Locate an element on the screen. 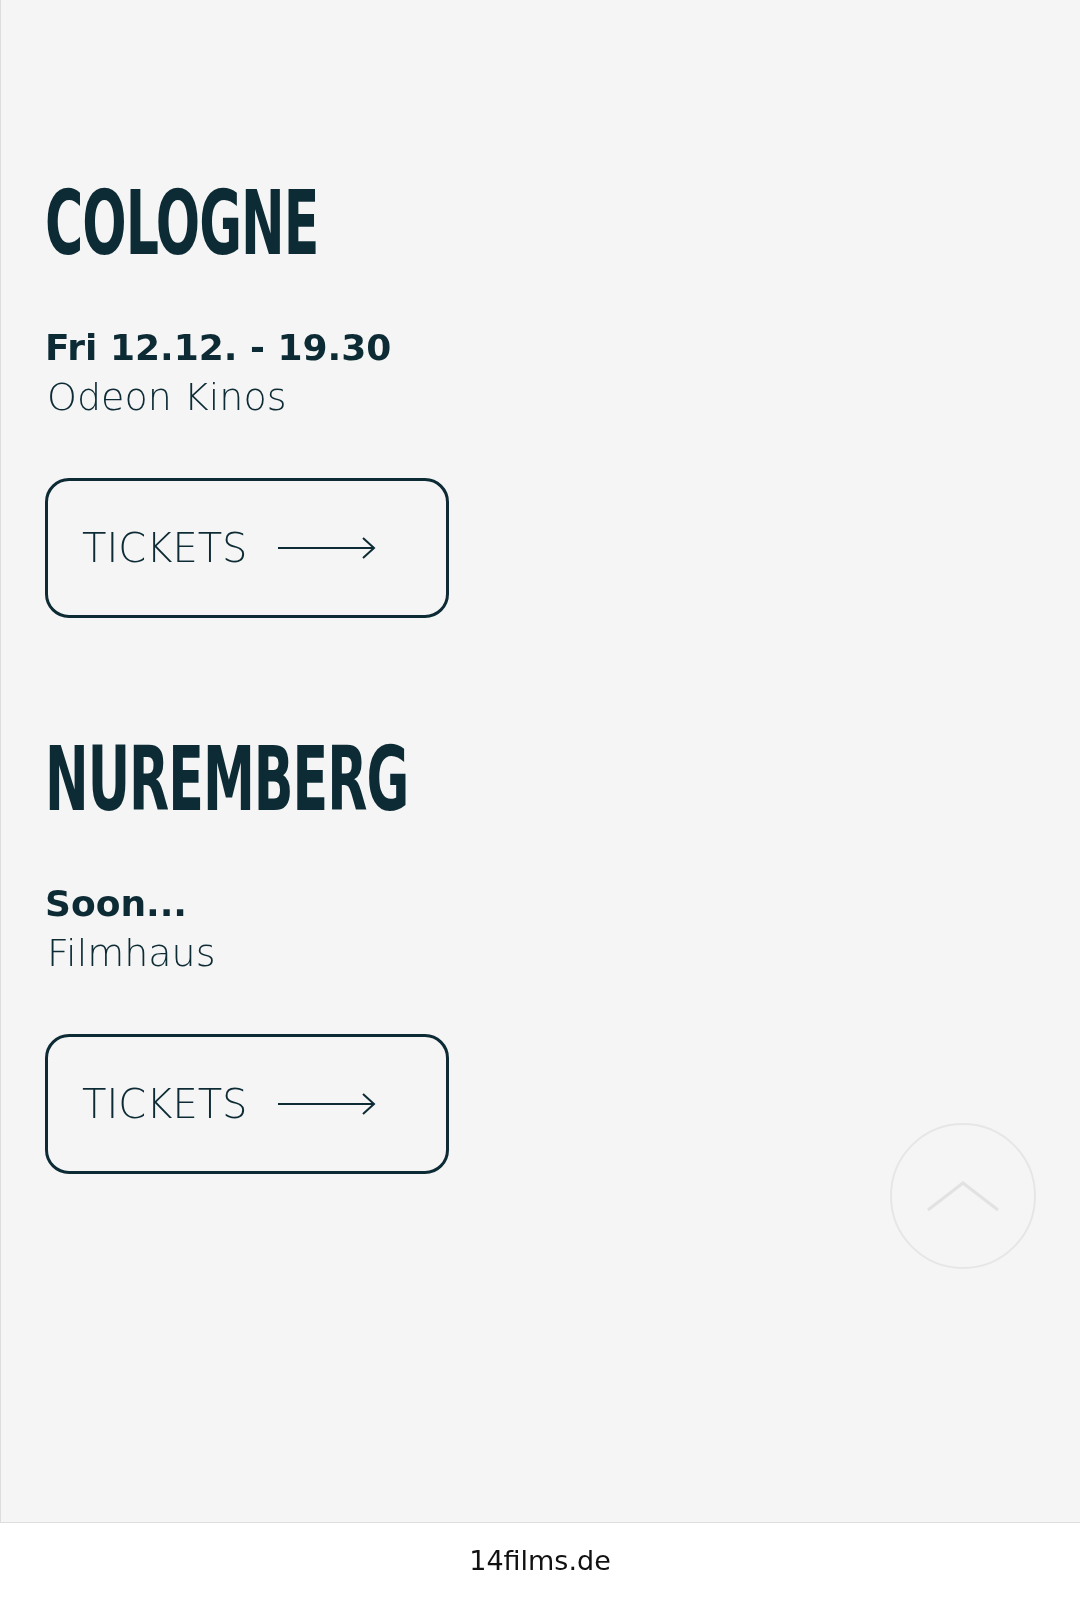 The image size is (1080, 1599). venue-name: Filmhaus is located at coordinates (132, 954).